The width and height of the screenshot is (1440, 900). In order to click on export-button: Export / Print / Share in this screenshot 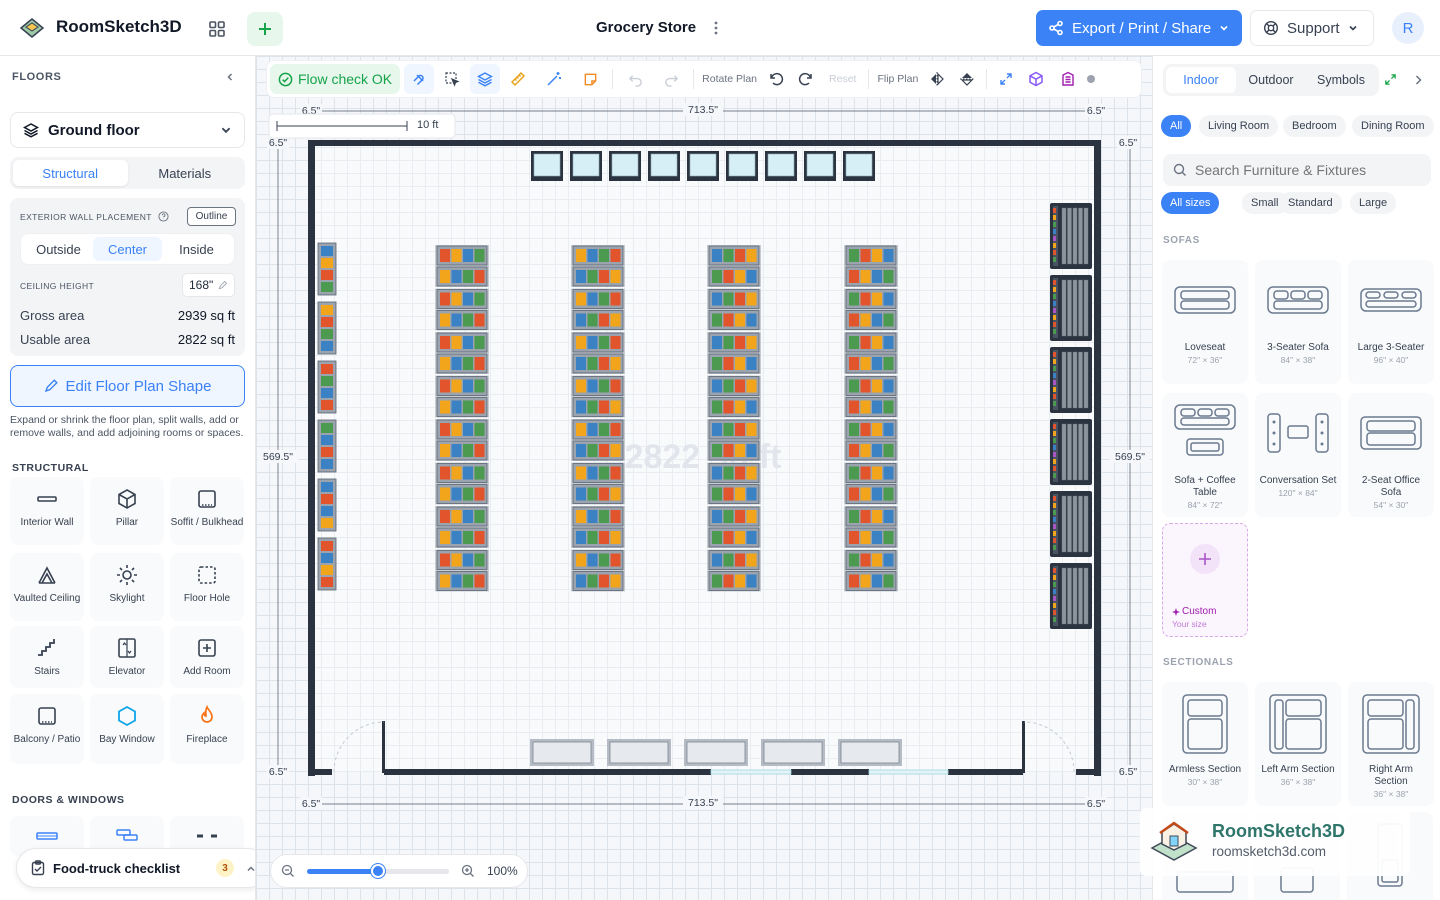, I will do `click(1139, 28)`.